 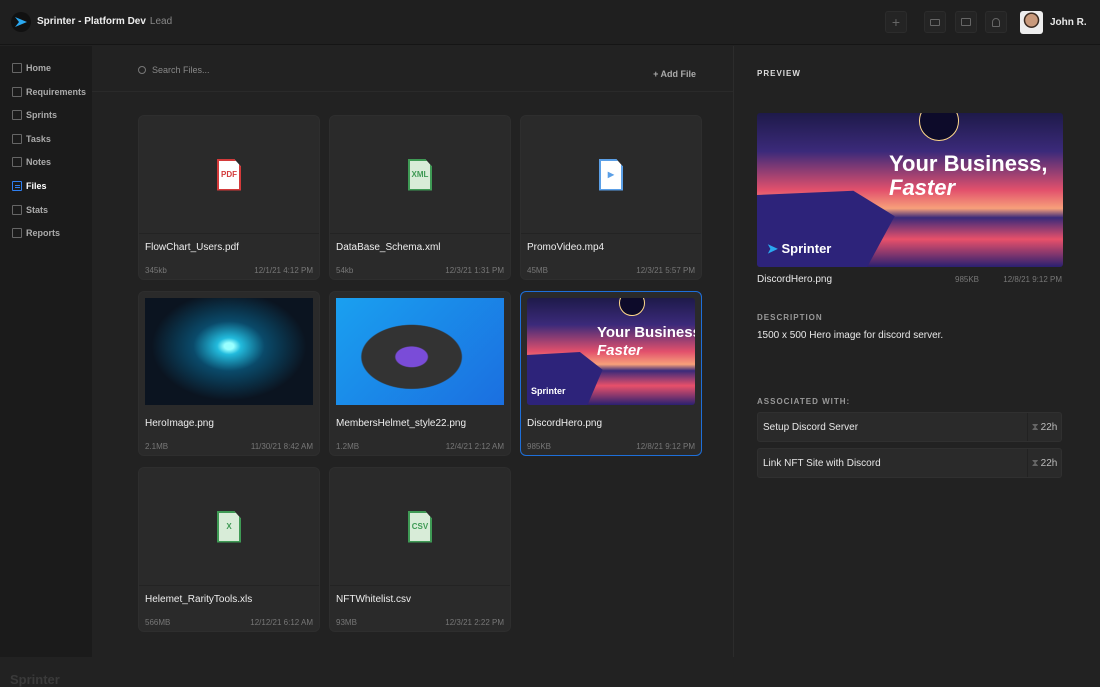 I want to click on file-date: 12/4/21 2:12 AM, so click(x=474, y=446).